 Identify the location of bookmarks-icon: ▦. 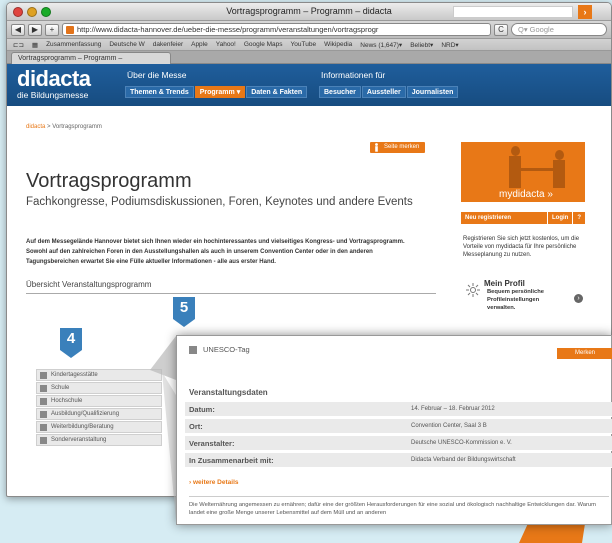
(35, 45).